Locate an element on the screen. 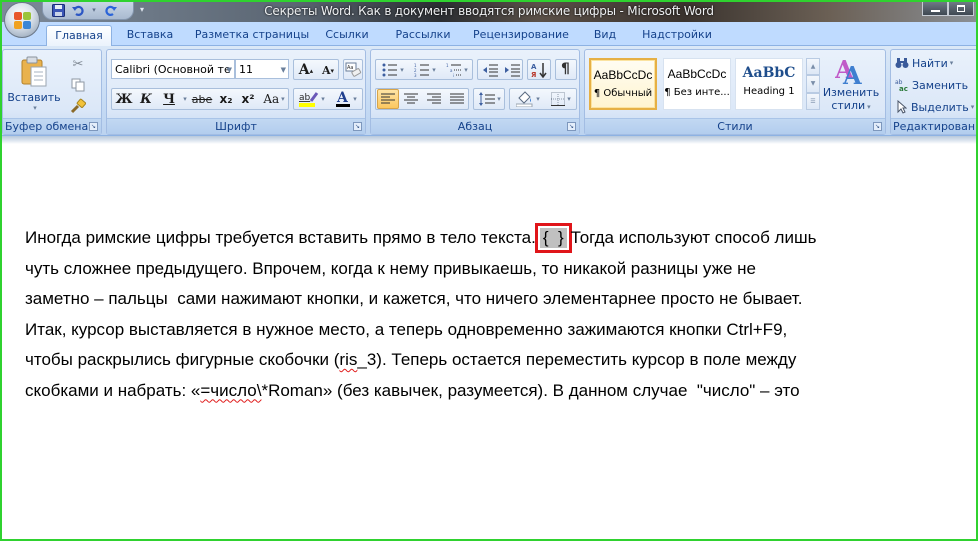  office-button is located at coordinates (22, 20).